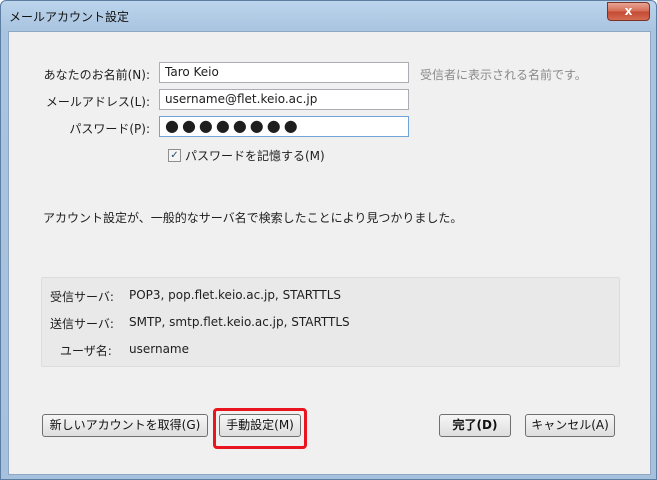  What do you see at coordinates (253, 218) in the screenshot?
I see `status-message: アカウント設定が、一般的なサーバ名で検索したことにより見つかりました。` at bounding box center [253, 218].